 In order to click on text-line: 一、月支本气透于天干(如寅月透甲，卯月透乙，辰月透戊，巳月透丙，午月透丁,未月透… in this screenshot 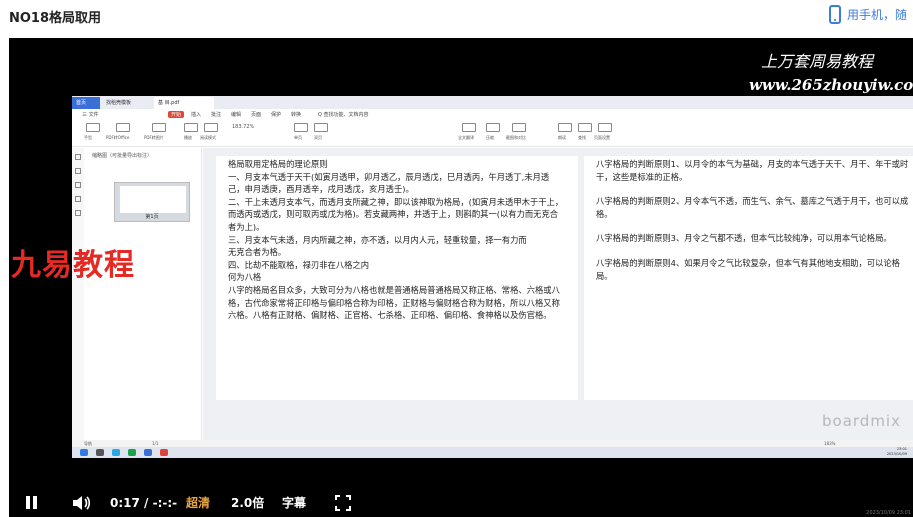, I will do `click(389, 183)`.